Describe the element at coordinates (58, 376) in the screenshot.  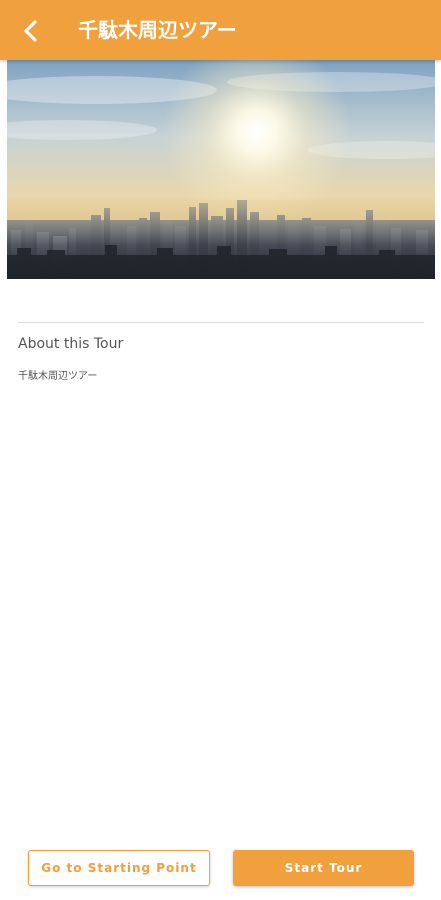
I see `about-description: 千駄木周辺ツアー` at that location.